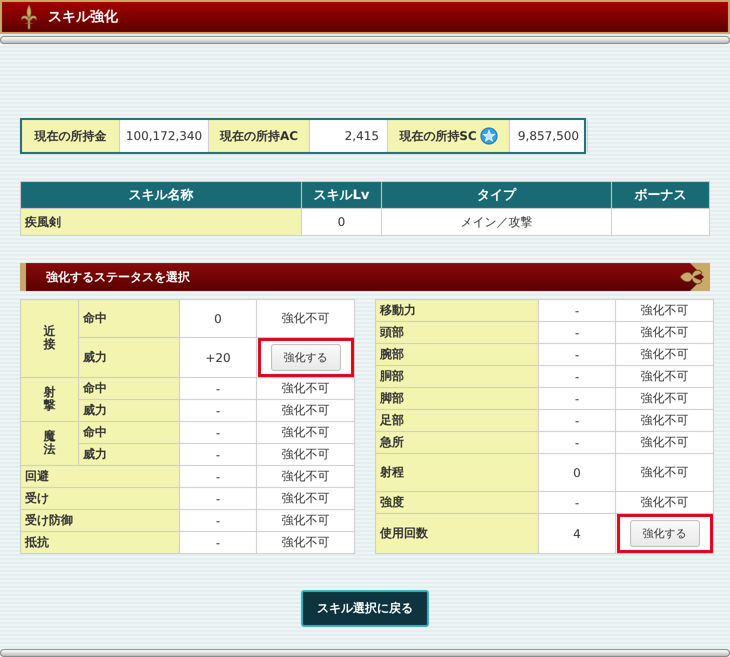  Describe the element at coordinates (449, 136) in the screenshot. I see `holding-label: 現在の所持SC` at that location.